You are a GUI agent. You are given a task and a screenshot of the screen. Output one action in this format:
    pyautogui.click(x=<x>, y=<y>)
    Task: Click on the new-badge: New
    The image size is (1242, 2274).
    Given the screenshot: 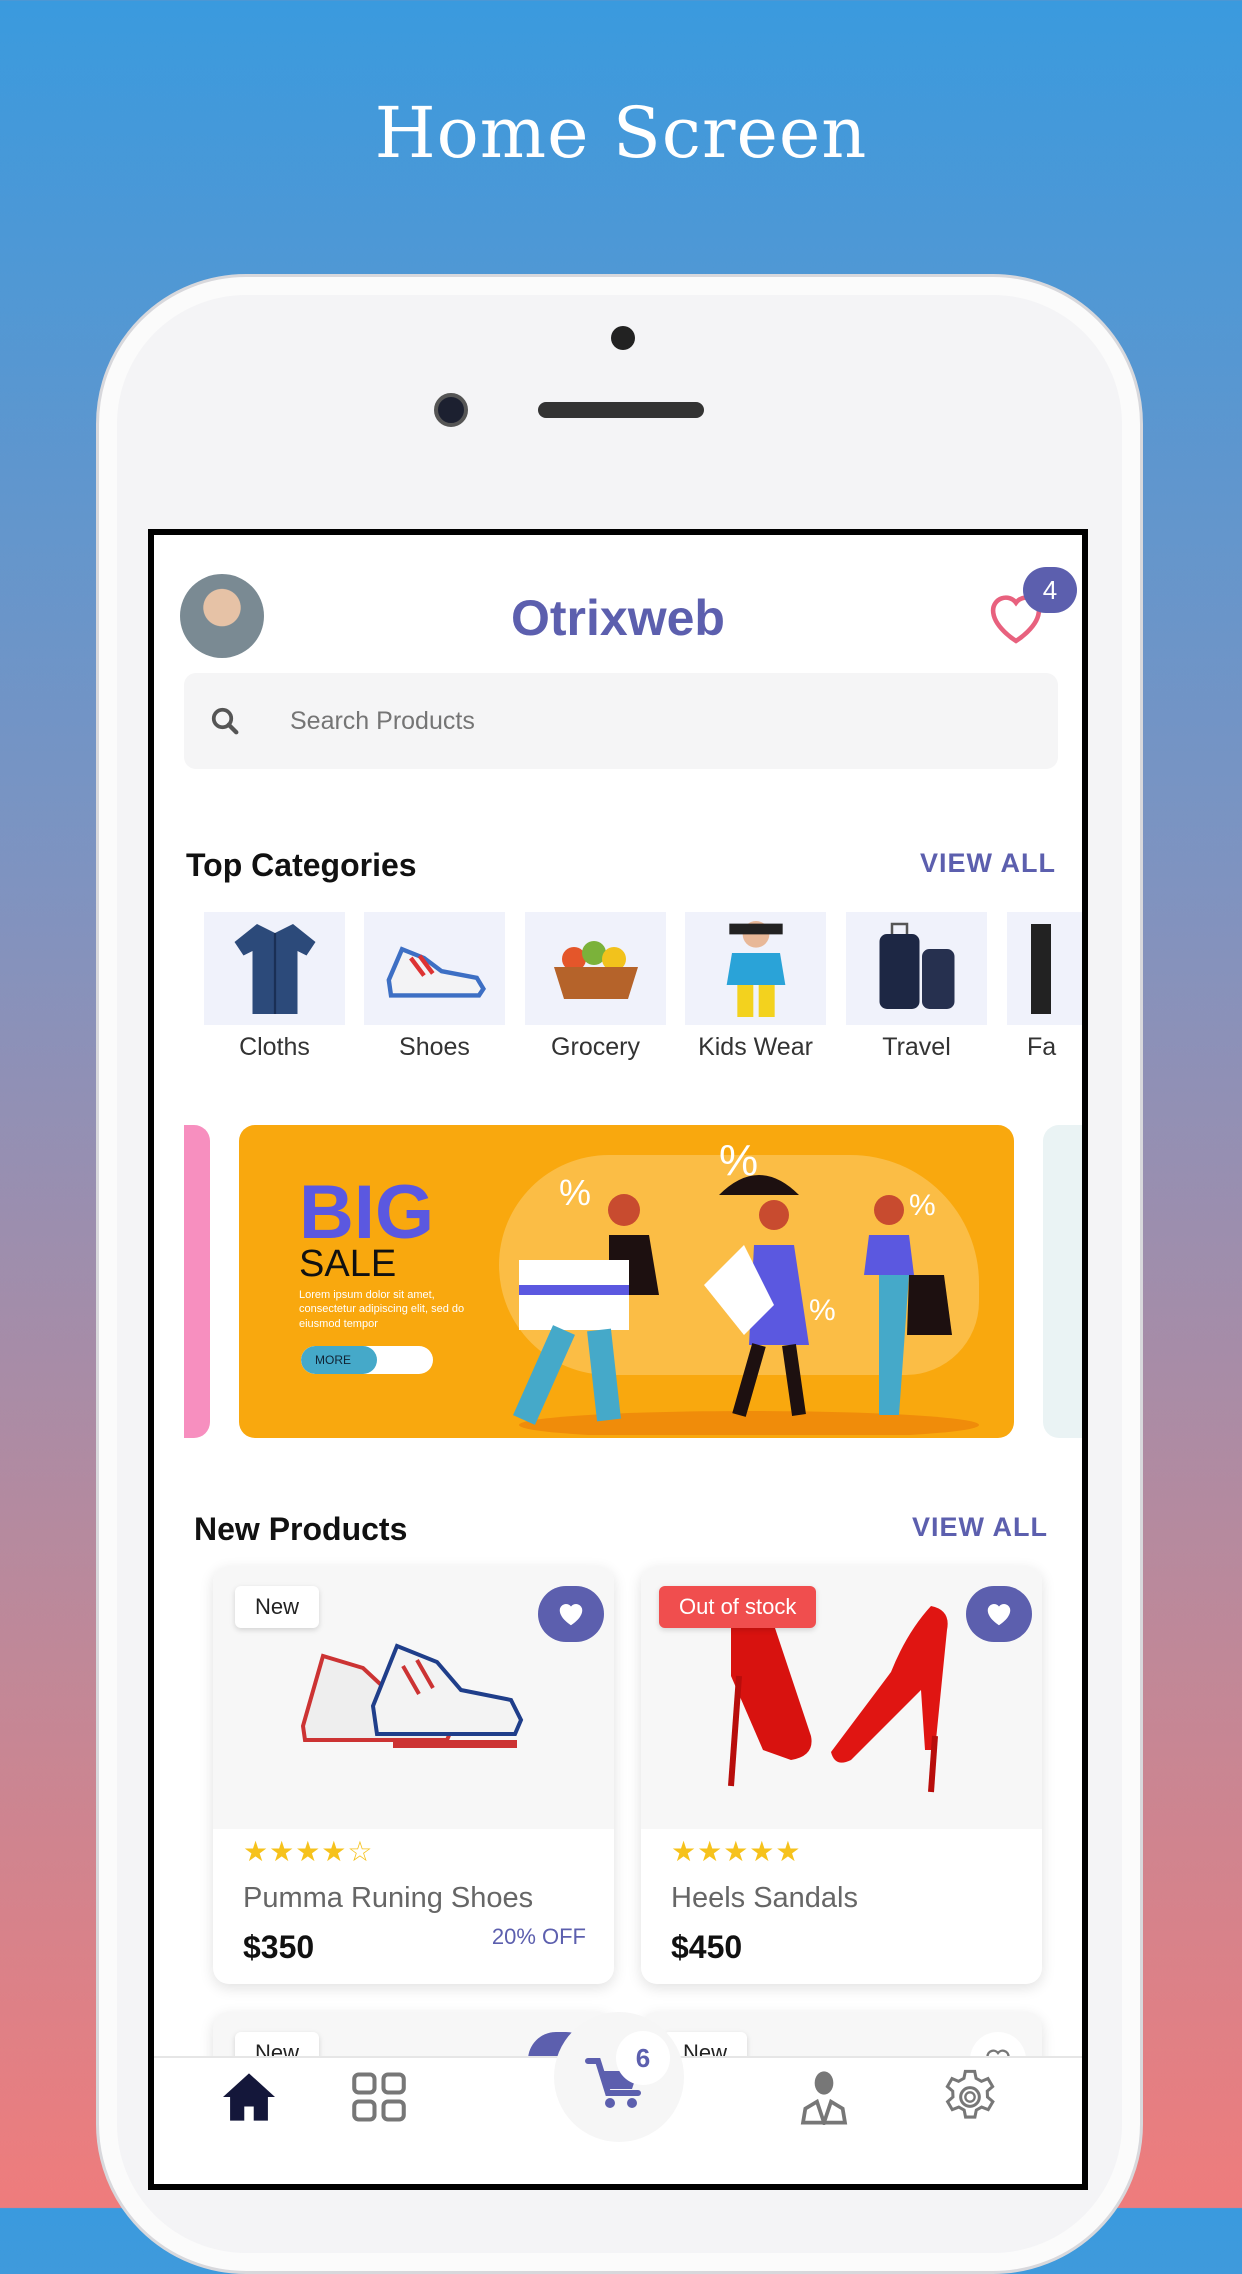 What is the action you would take?
    pyautogui.click(x=277, y=1607)
    